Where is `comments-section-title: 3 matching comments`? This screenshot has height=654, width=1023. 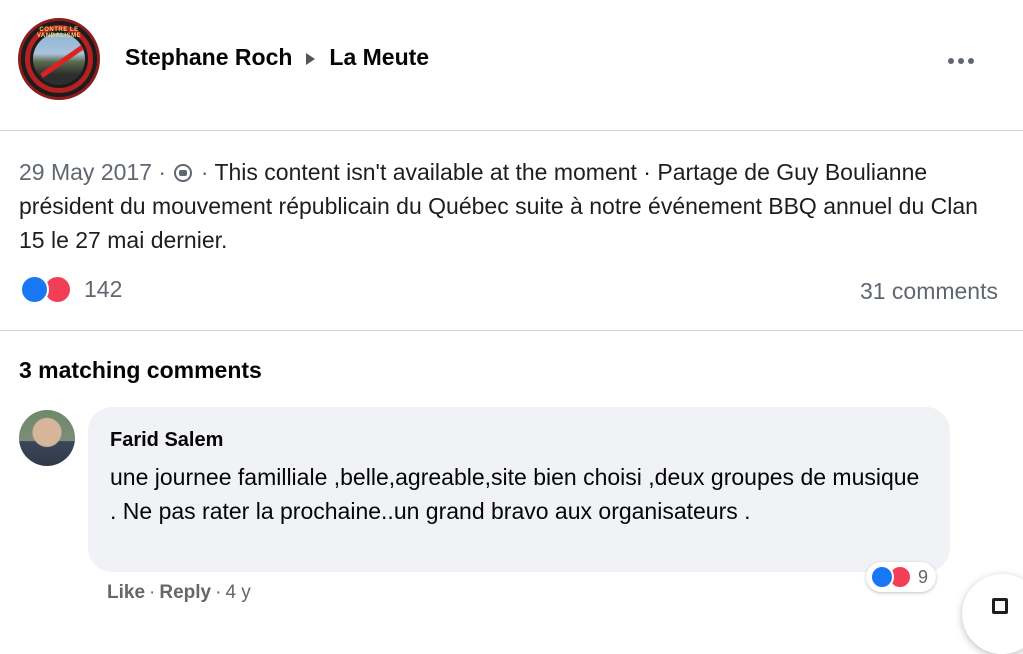 comments-section-title: 3 matching comments is located at coordinates (140, 370).